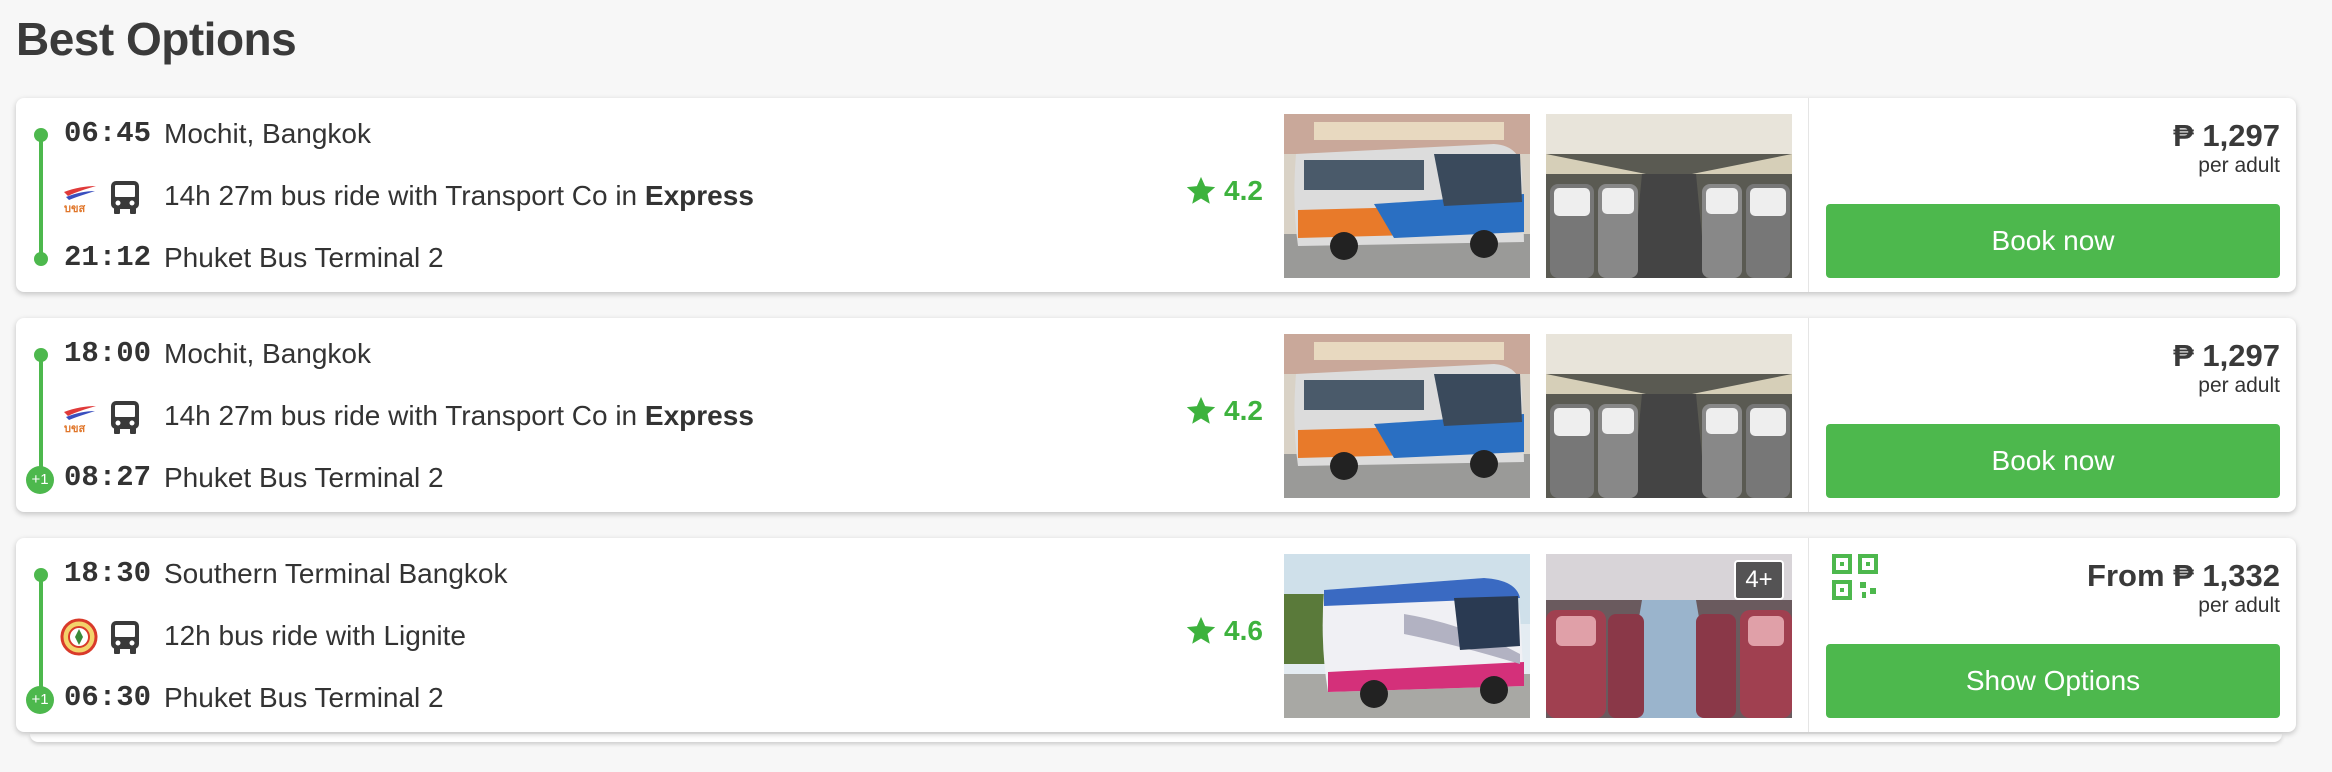 The width and height of the screenshot is (2332, 772). I want to click on ride-description: 12h bus ride with Lignite, so click(315, 636).